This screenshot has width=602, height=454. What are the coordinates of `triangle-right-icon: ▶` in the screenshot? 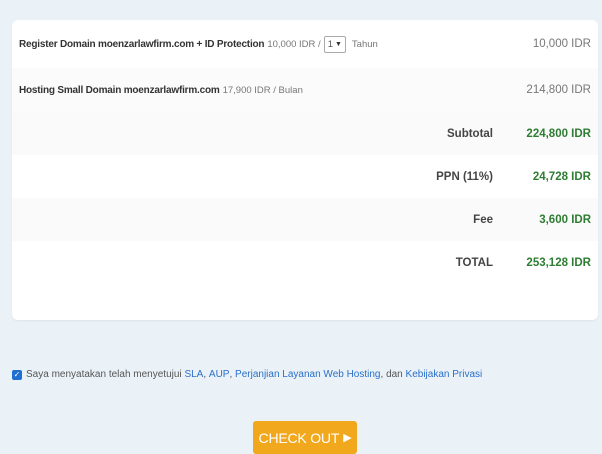 It's located at (347, 438).